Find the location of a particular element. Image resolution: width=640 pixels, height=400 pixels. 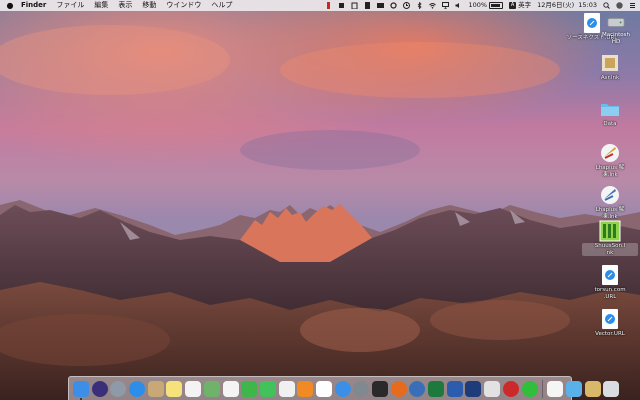

airplay-icon is located at coordinates (446, 5).